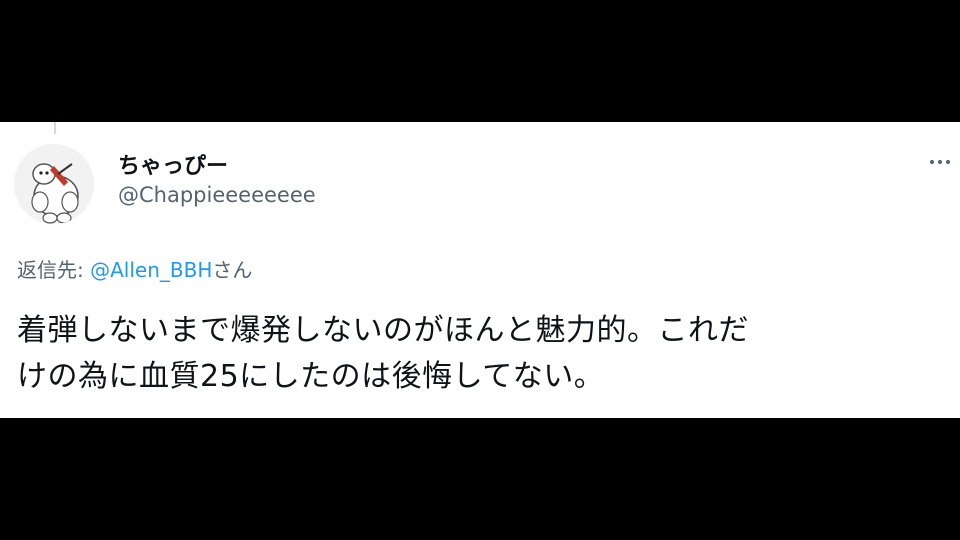  I want to click on reply-suffix: さん, so click(232, 270).